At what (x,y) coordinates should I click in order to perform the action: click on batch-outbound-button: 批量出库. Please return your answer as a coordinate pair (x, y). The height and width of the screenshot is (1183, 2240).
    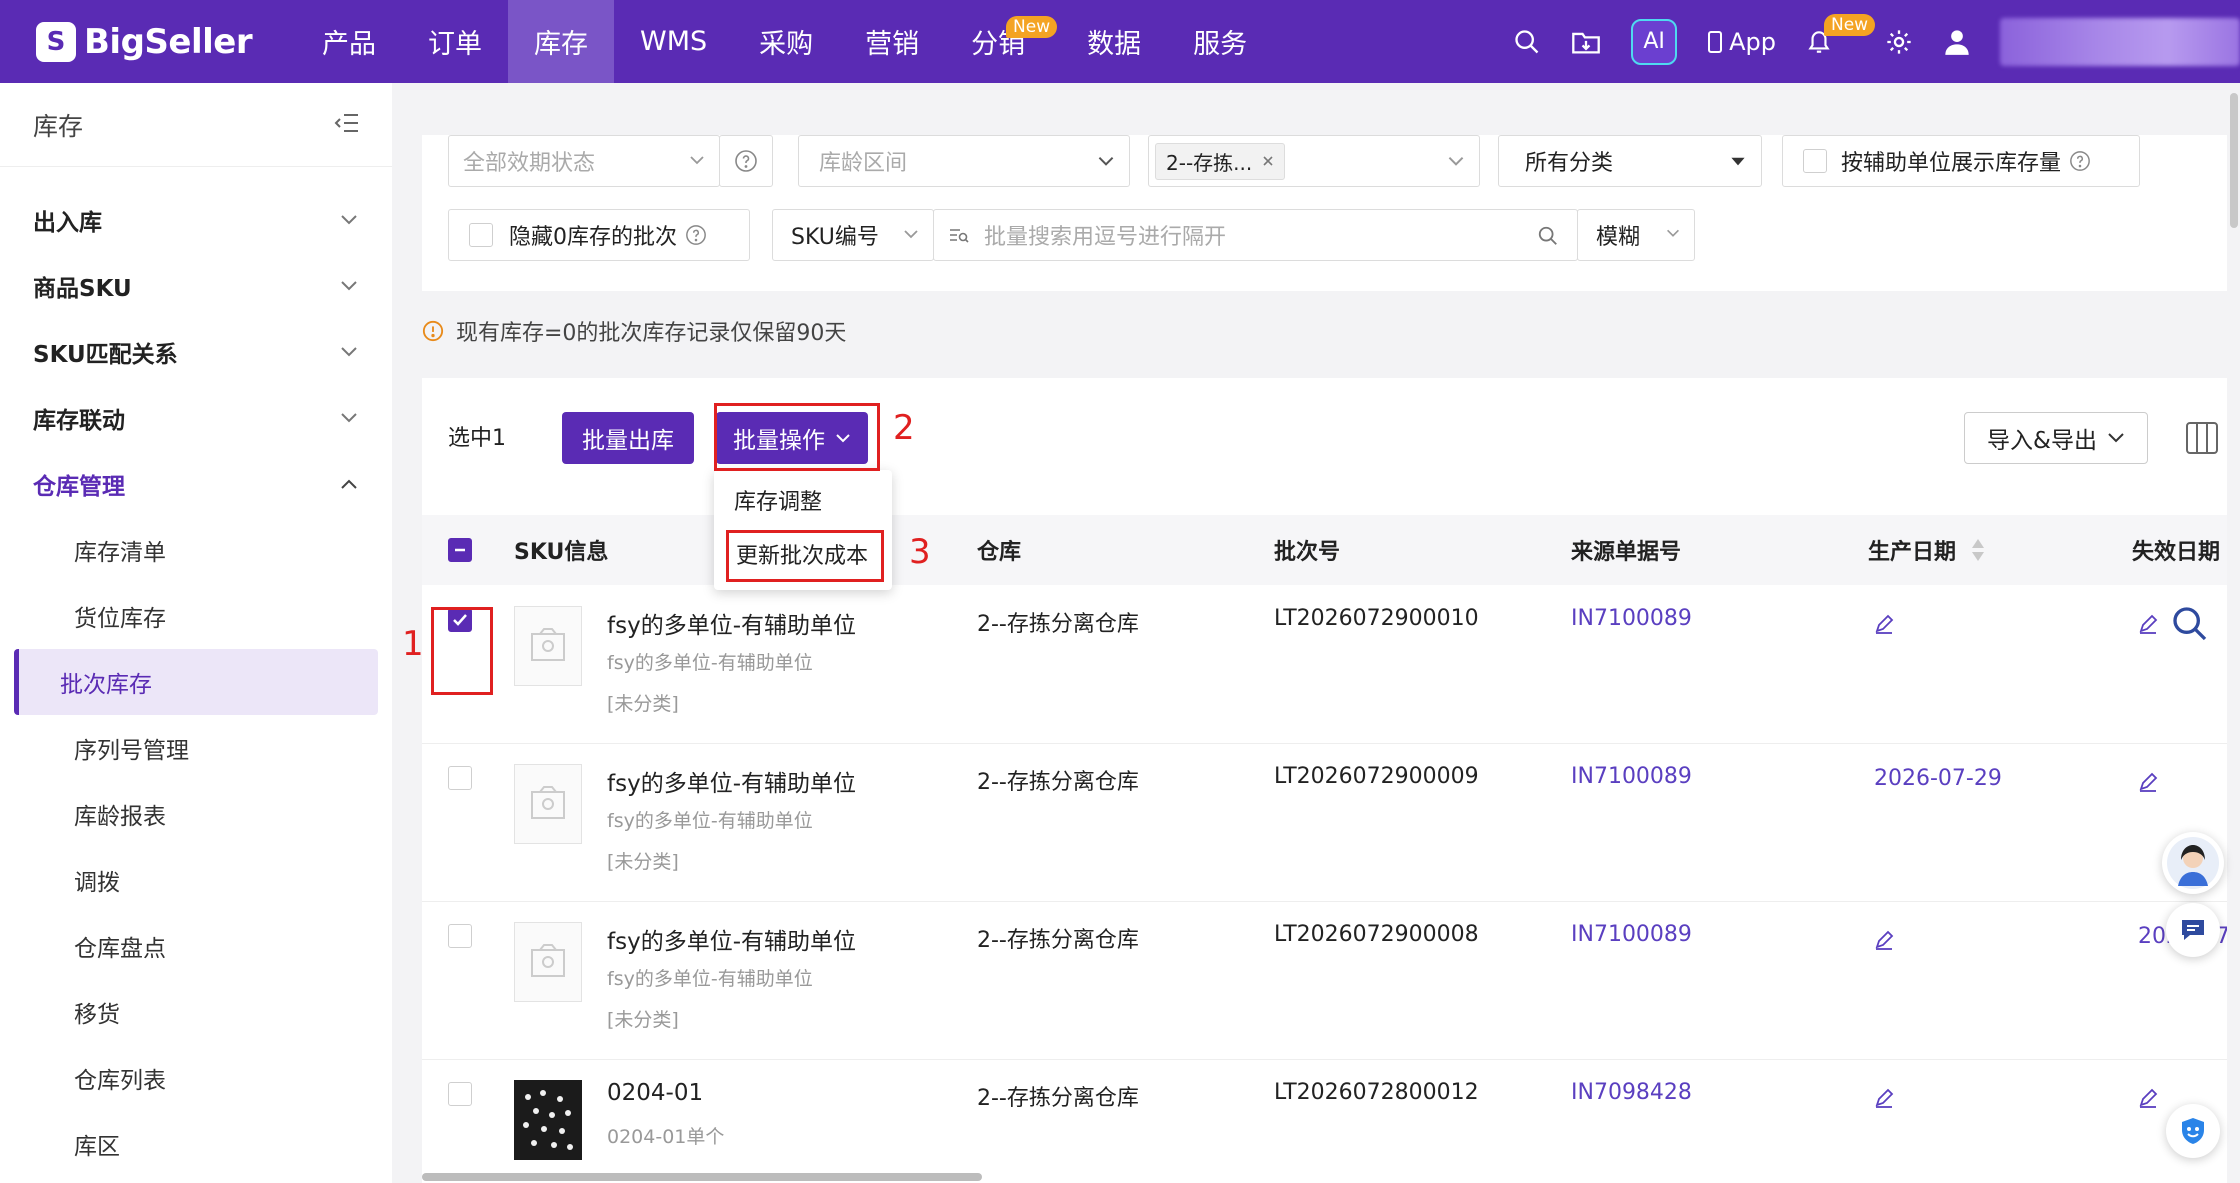
    Looking at the image, I should click on (628, 438).